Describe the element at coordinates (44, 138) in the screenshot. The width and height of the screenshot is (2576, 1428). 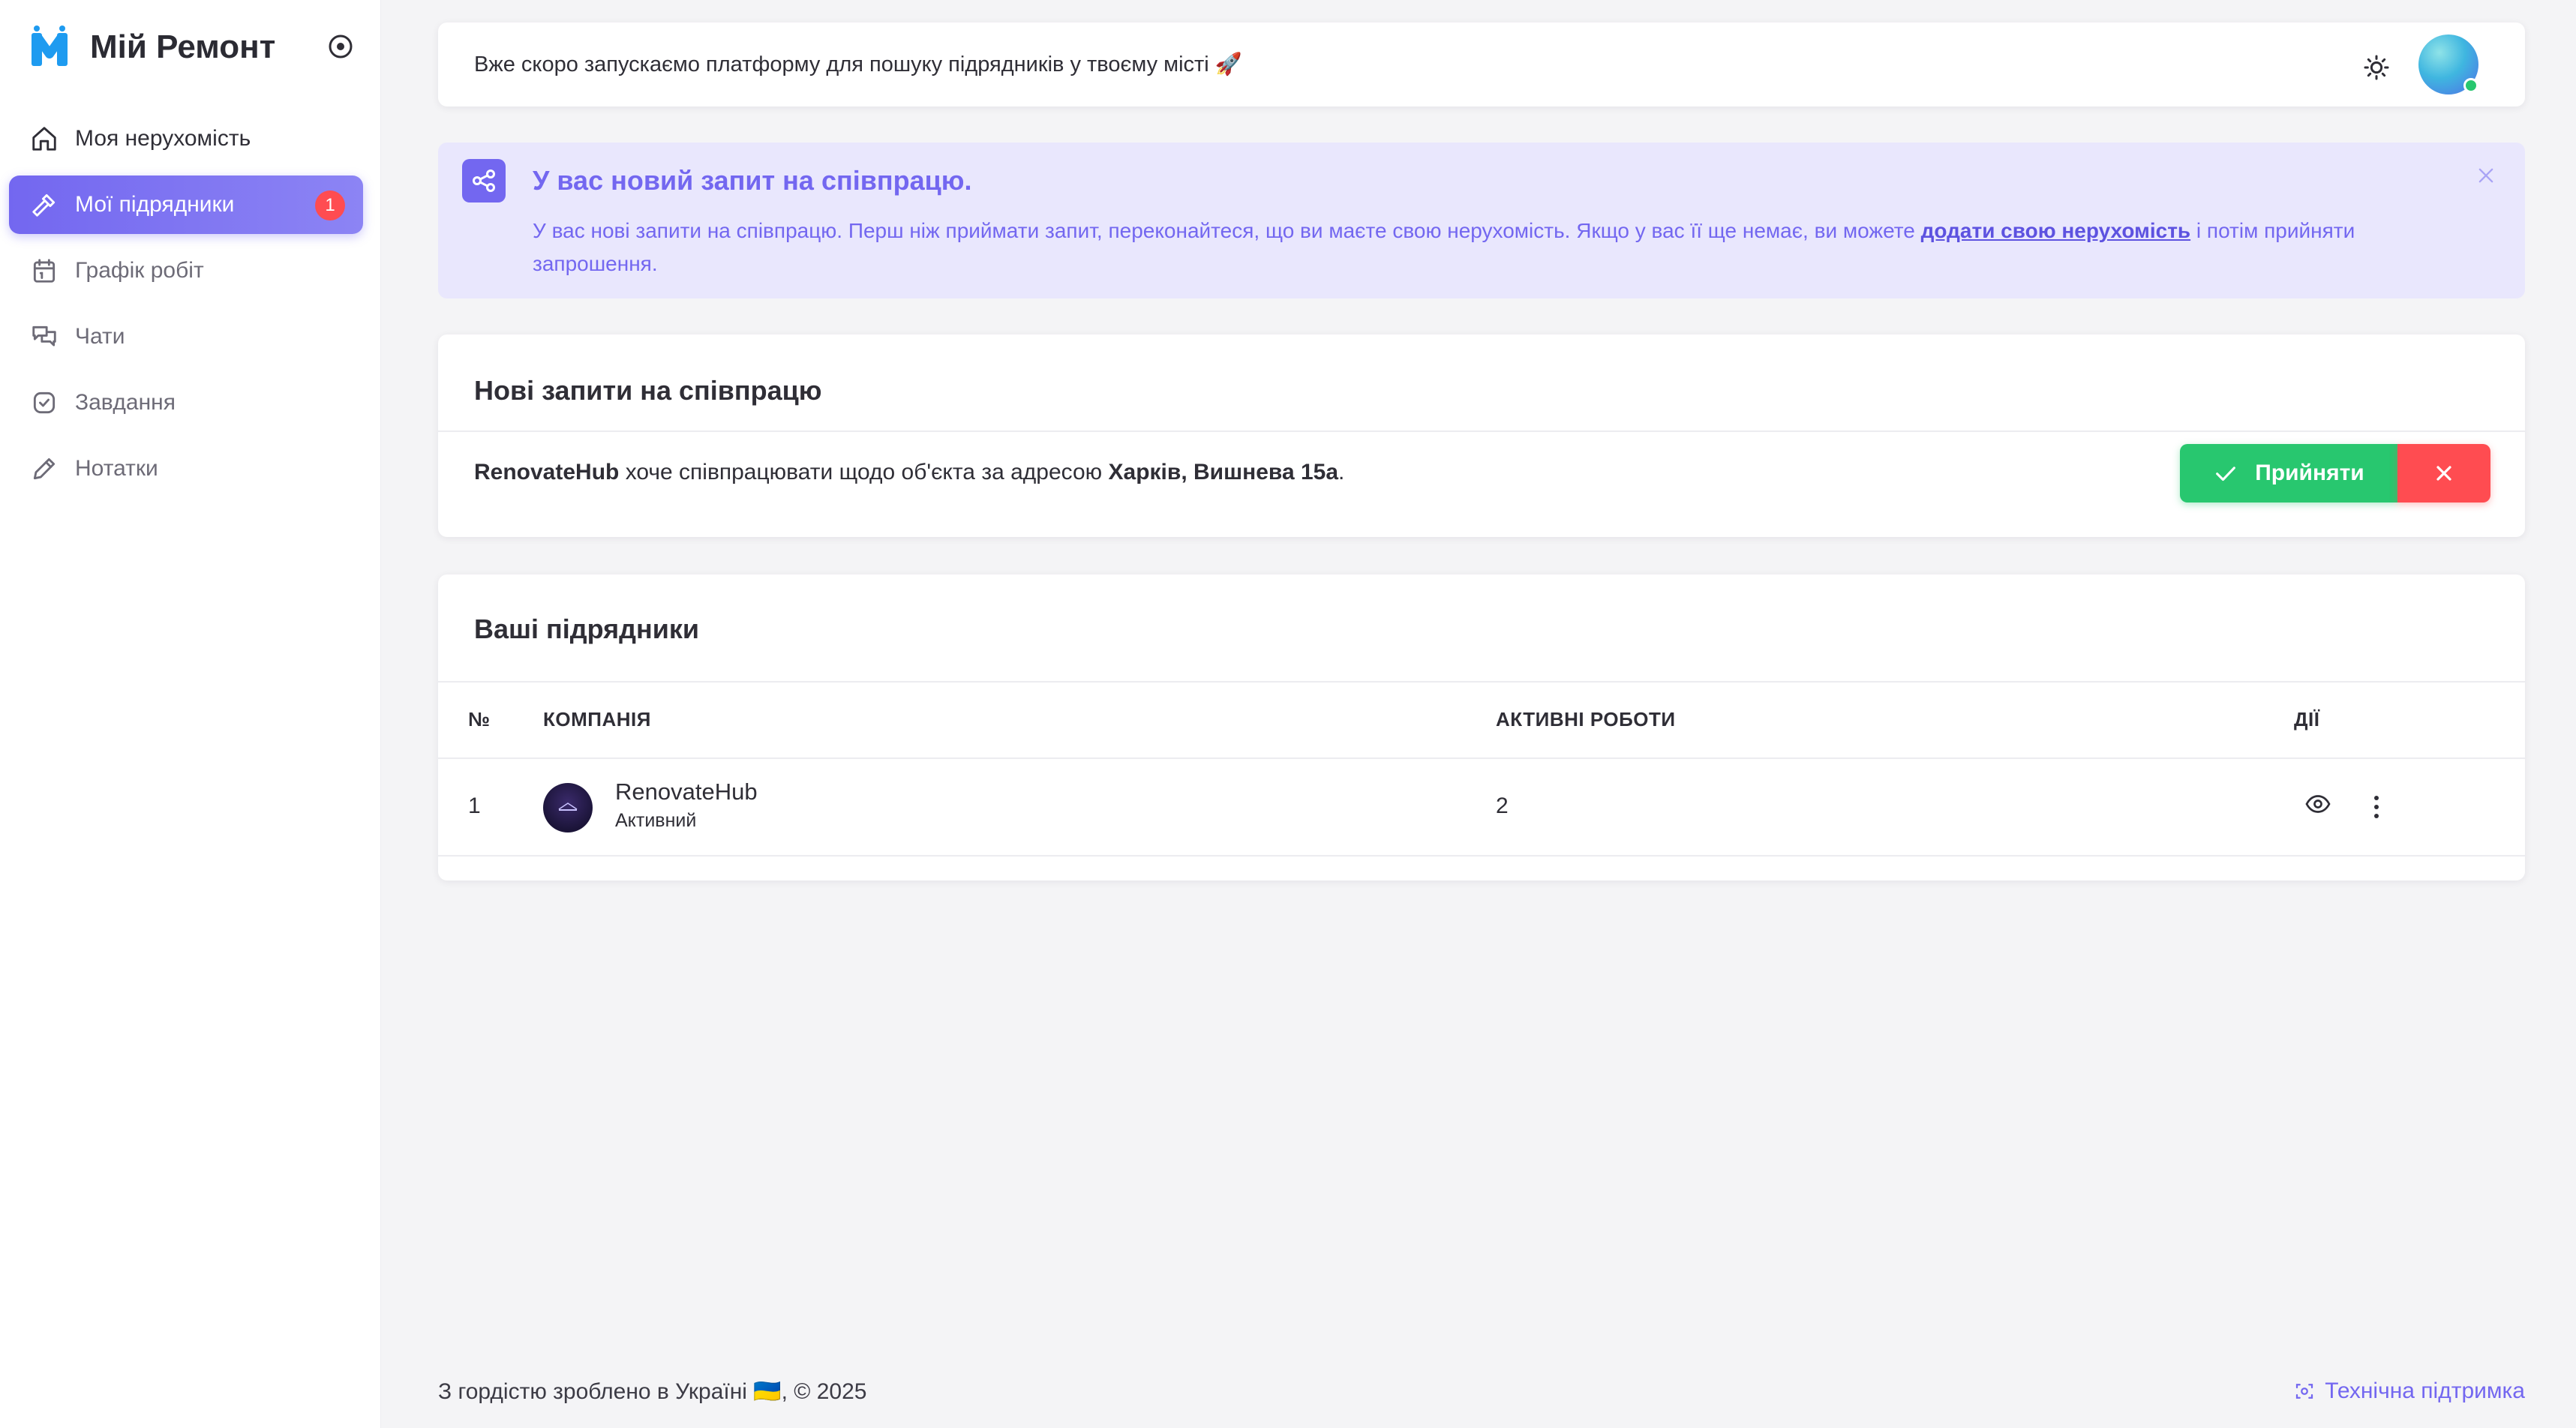
I see `home-icon` at that location.